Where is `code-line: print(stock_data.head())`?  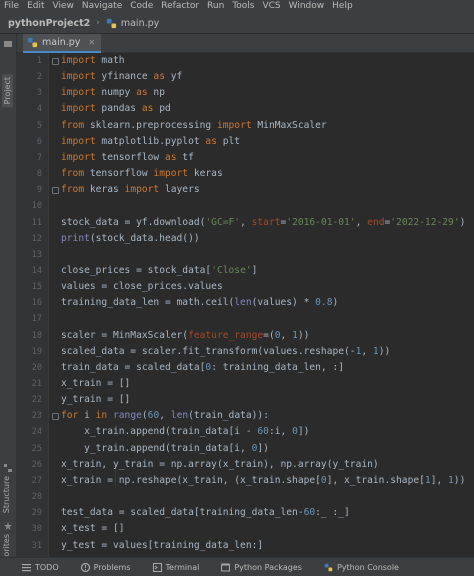
code-line: print(stock_data.head()) is located at coordinates (130, 239).